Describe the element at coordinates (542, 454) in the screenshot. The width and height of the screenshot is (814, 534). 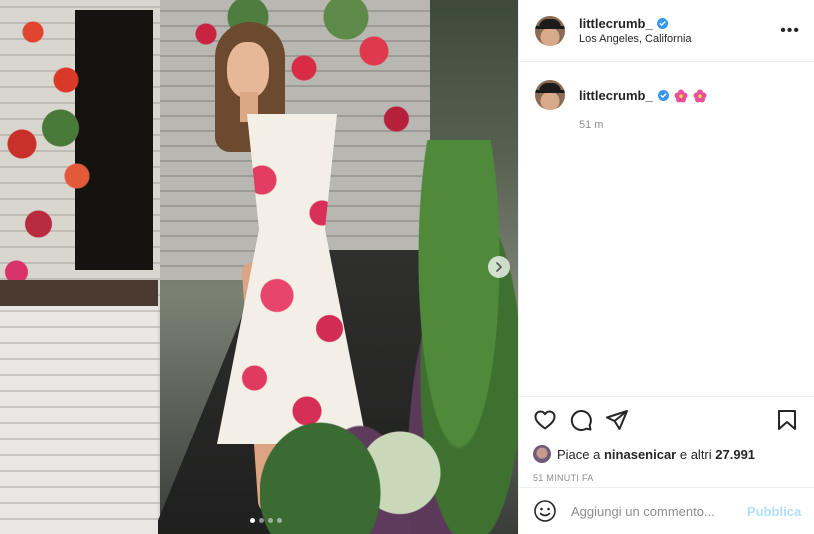
I see `liker-avatar` at that location.